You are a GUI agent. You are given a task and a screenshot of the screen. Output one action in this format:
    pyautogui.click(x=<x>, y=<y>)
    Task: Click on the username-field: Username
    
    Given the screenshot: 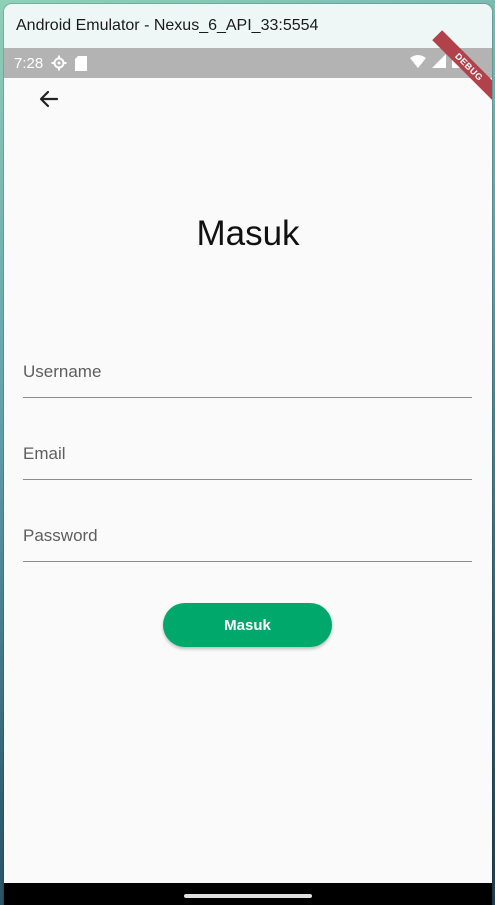 What is the action you would take?
    pyautogui.click(x=247, y=374)
    